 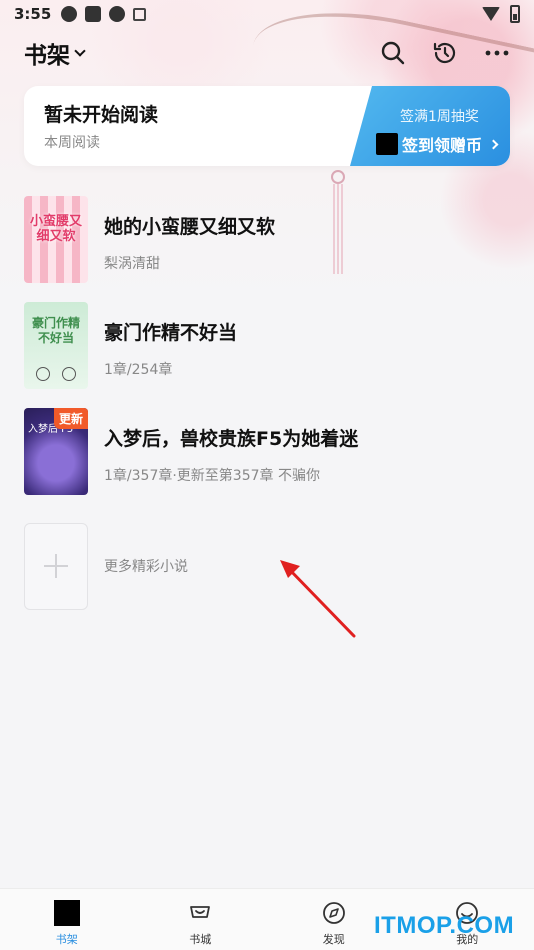 What do you see at coordinates (267, 566) in the screenshot?
I see `add-more-books-button: 更多精彩小说` at bounding box center [267, 566].